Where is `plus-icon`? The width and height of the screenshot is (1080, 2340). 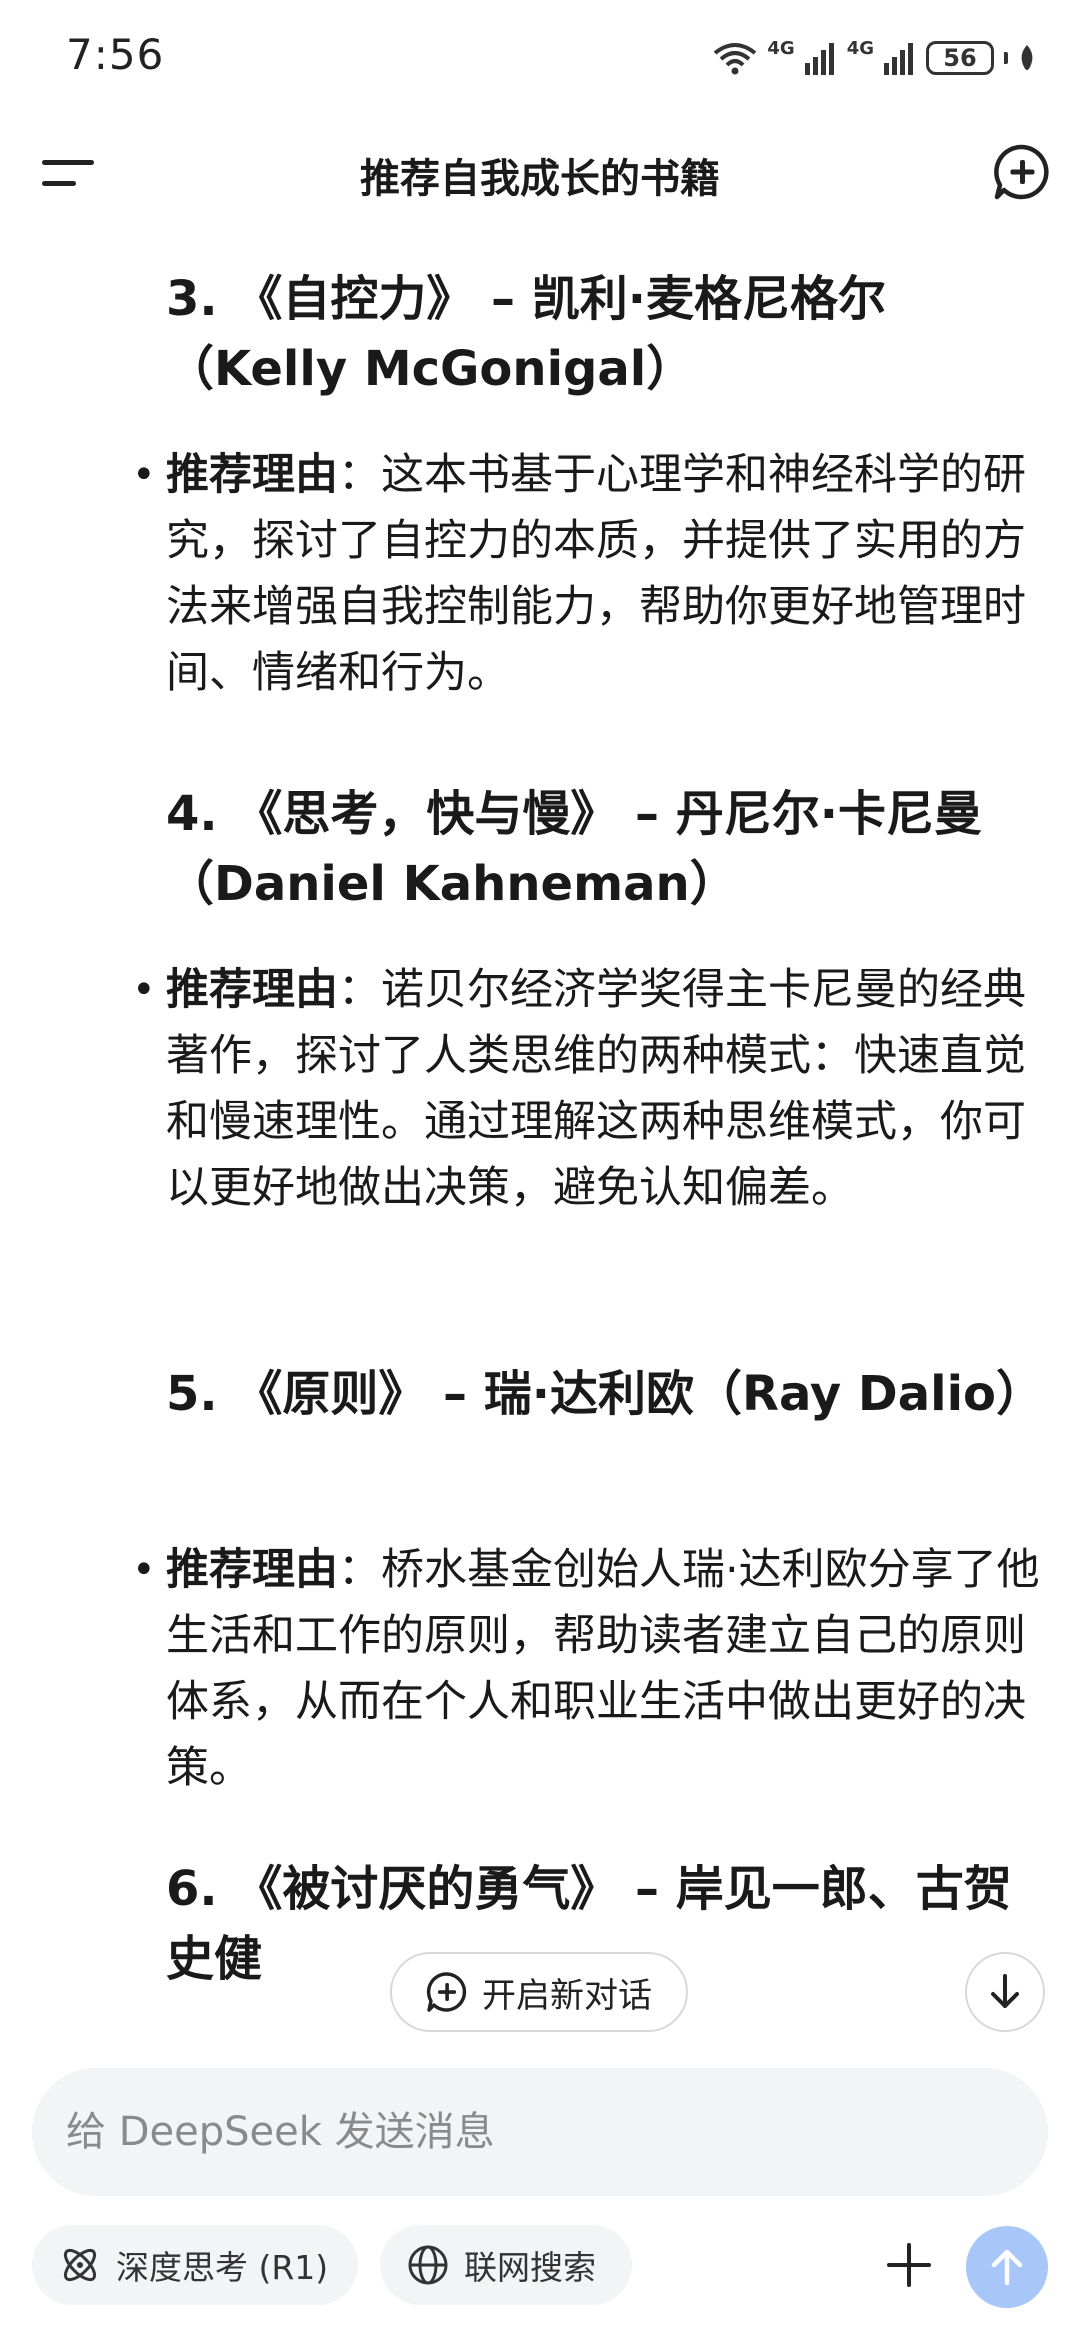
plus-icon is located at coordinates (909, 2265).